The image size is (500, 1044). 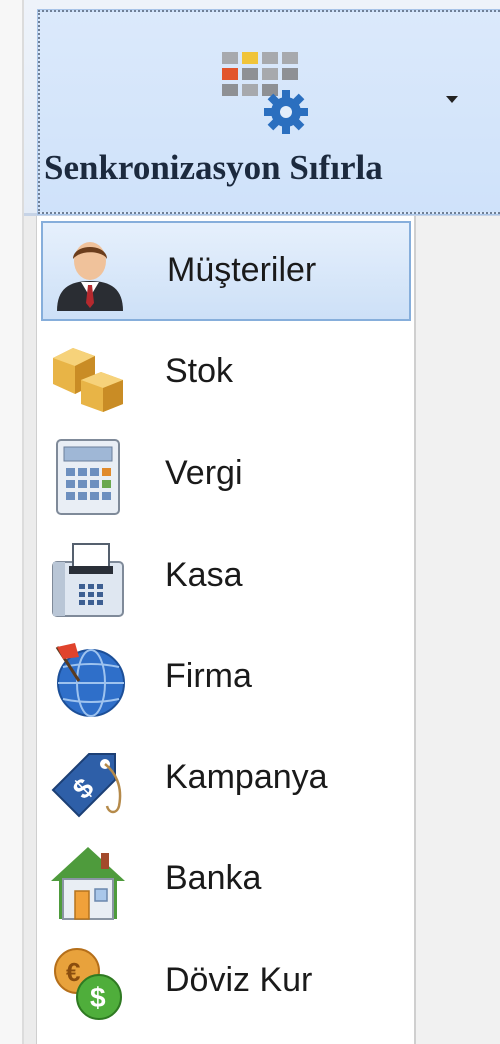 I want to click on list-item-banka: Banka, so click(x=226, y=881).